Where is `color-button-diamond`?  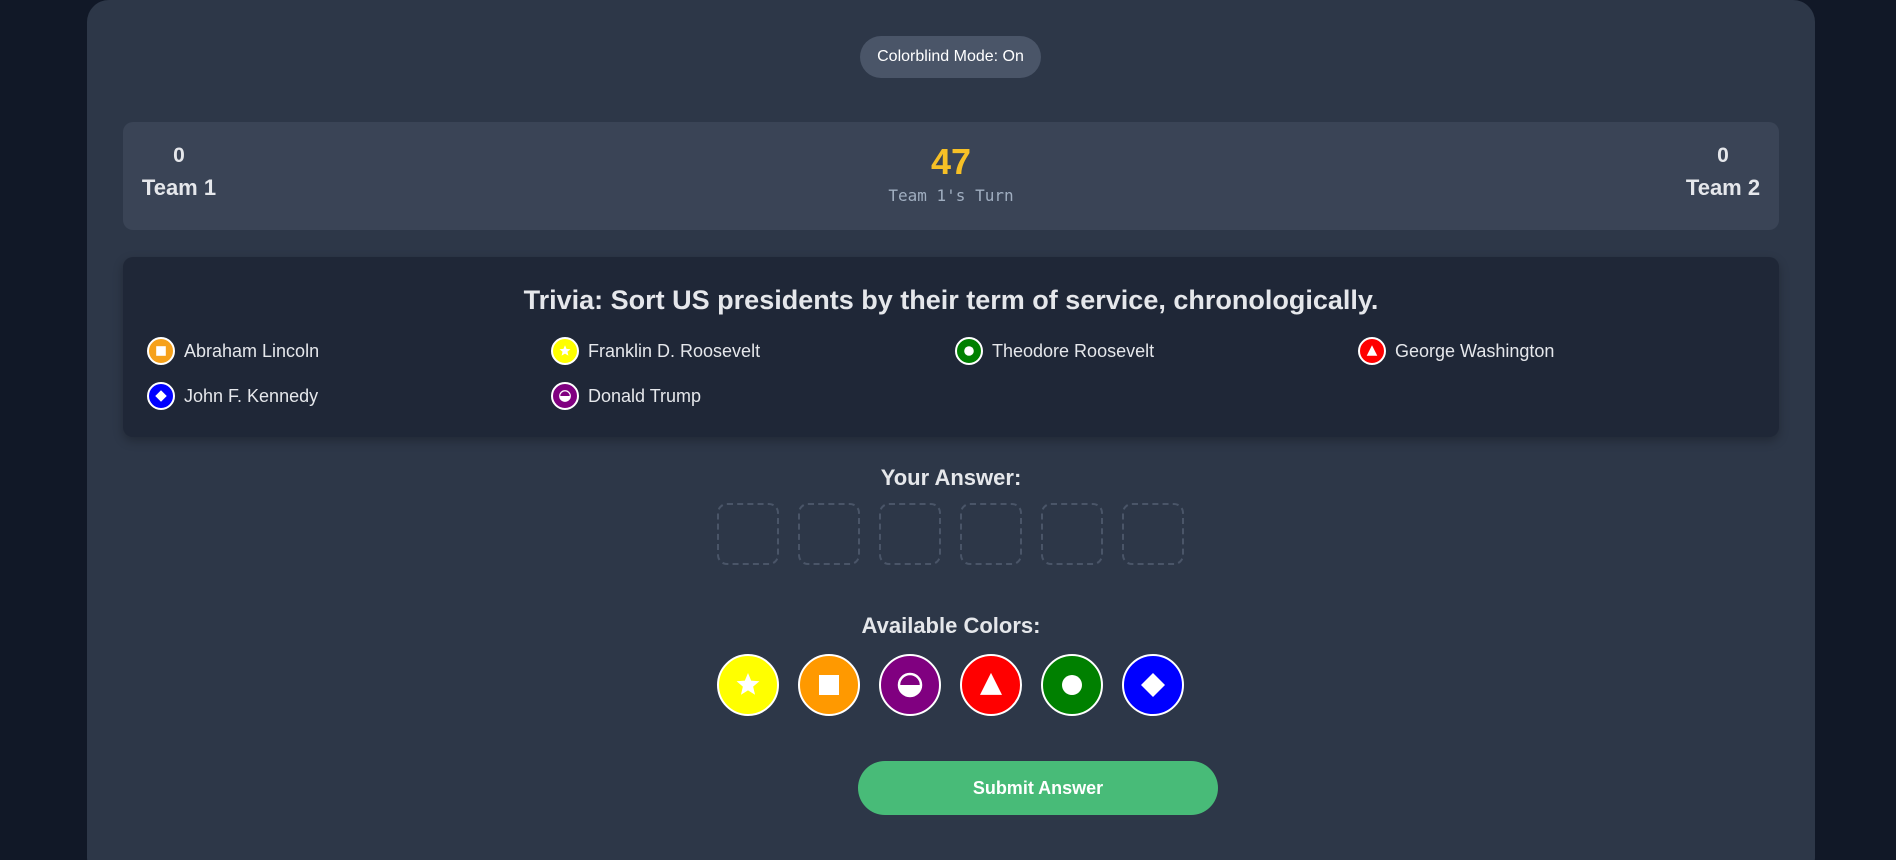 color-button-diamond is located at coordinates (1153, 685).